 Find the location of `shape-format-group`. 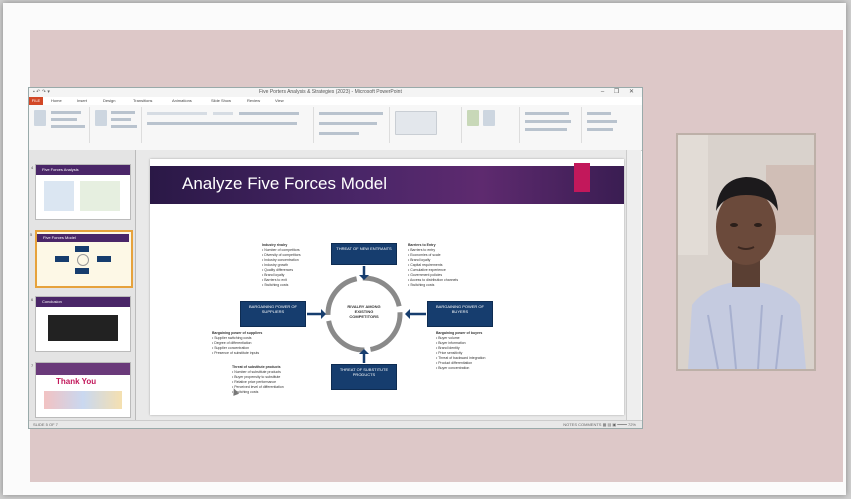

shape-format-group is located at coordinates (551, 125).